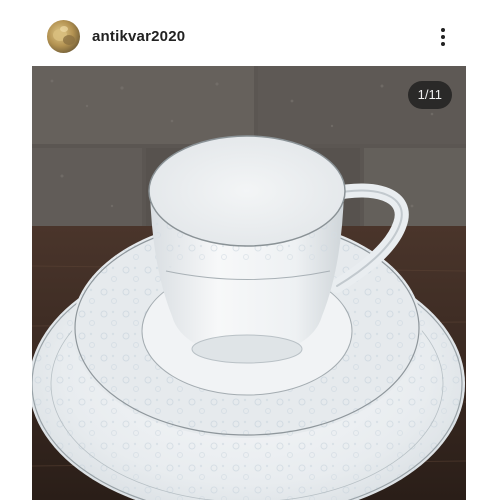 This screenshot has width=500, height=500. What do you see at coordinates (250, 33) in the screenshot?
I see `post-header: antikvar2020` at bounding box center [250, 33].